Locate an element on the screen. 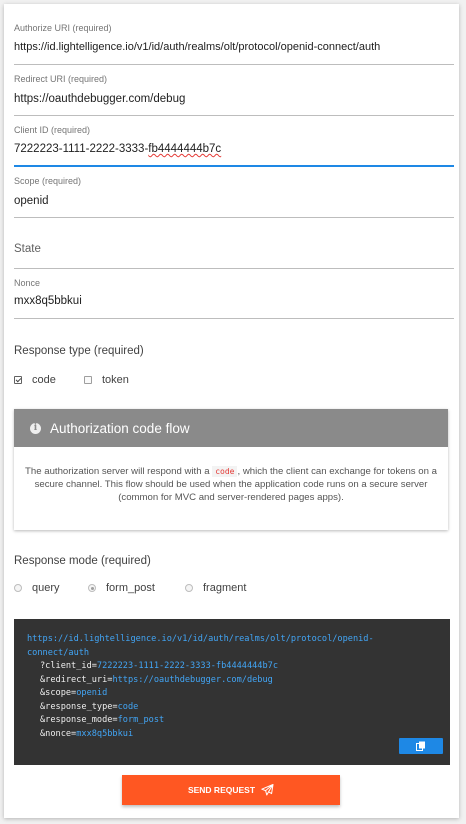 This screenshot has height=824, width=466. code-checkbox is located at coordinates (18, 380).